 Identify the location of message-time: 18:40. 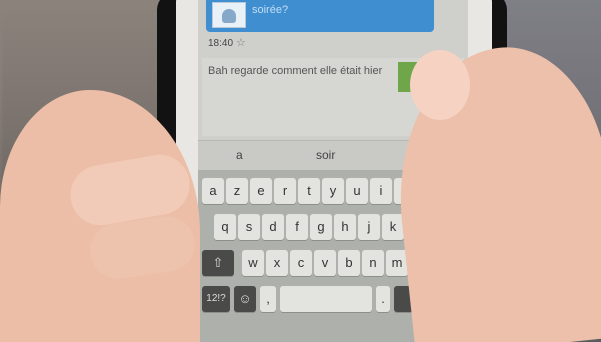
(221, 43).